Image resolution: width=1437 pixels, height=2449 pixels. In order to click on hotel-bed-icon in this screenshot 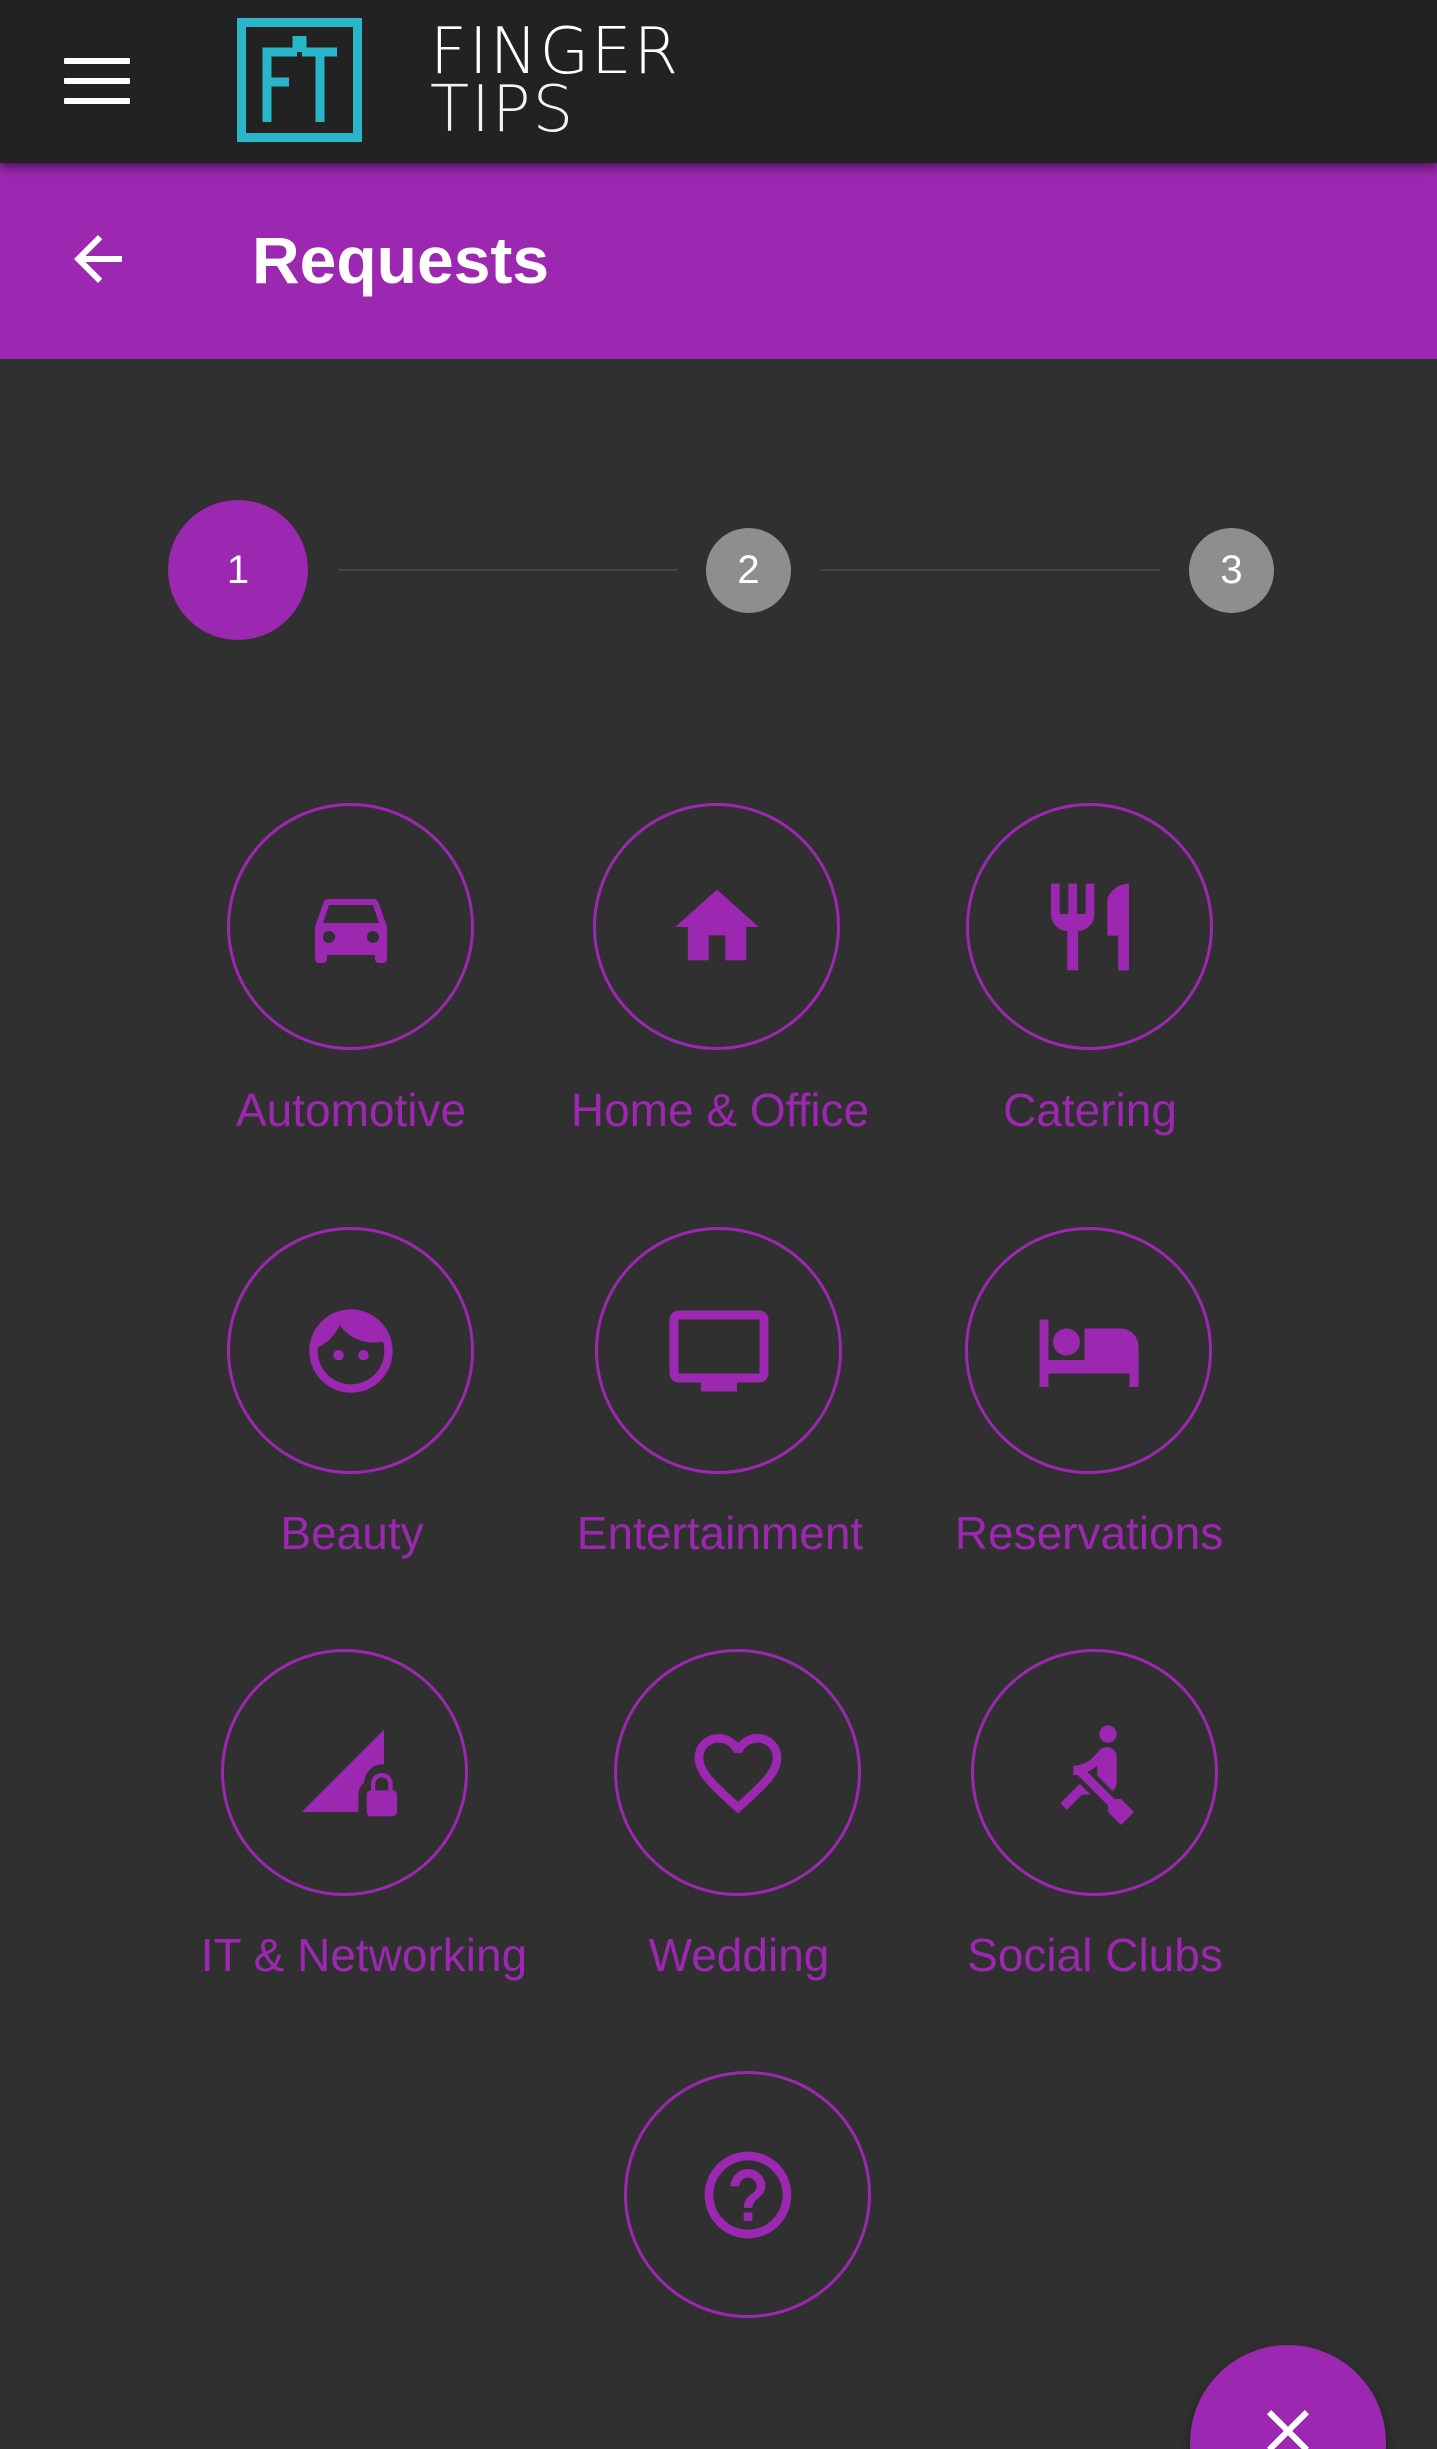, I will do `click(1088, 1353)`.